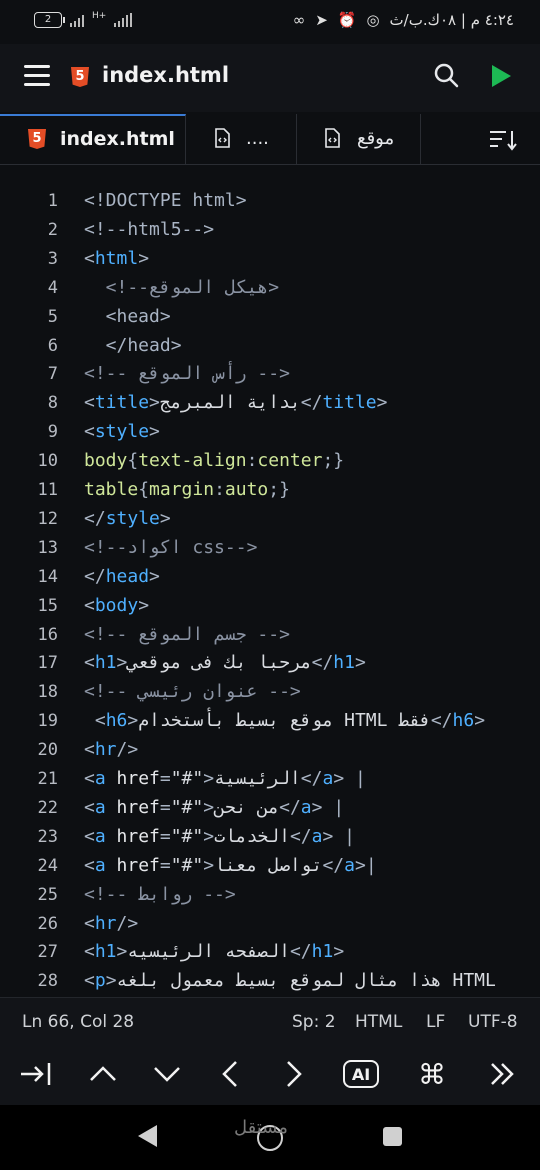 The height and width of the screenshot is (1170, 540). I want to click on line-number: 27, so click(47, 952).